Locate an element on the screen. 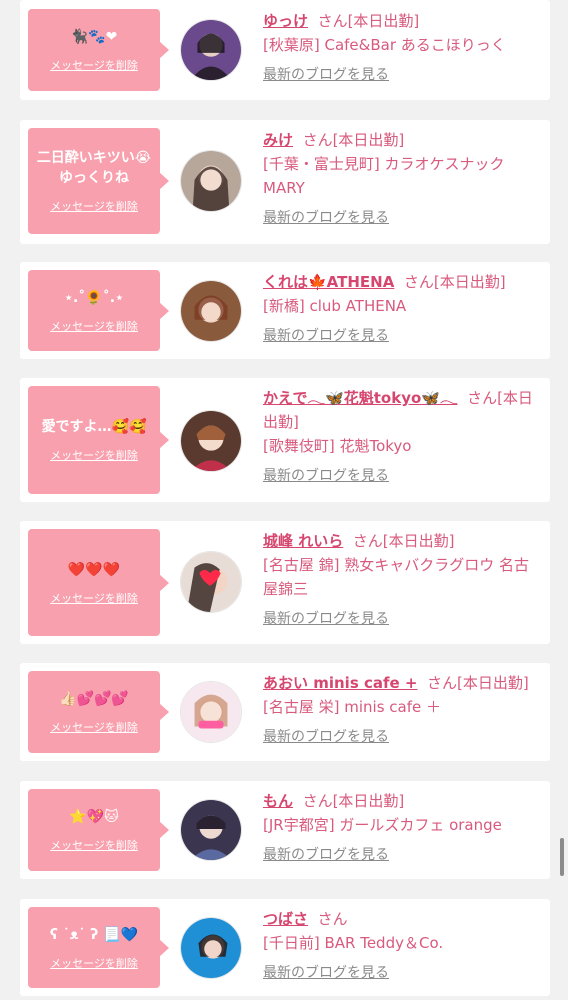  shop-name: [歌舞伎町] 花魁Tokyo is located at coordinates (337, 446).